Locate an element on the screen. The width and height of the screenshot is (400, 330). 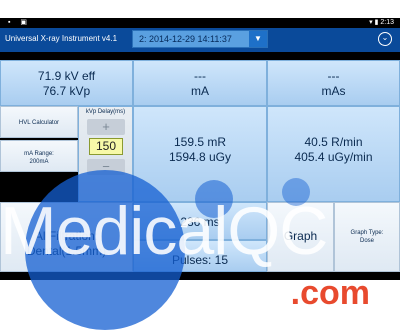
measurement-select-value: 2: 2014-12-29 14:11:37 is located at coordinates (185, 39).